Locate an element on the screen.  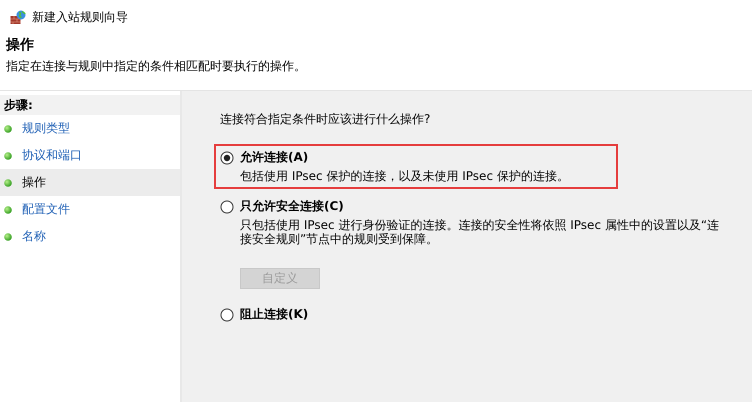
option-label: 阻止连接(K) is located at coordinates (274, 314).